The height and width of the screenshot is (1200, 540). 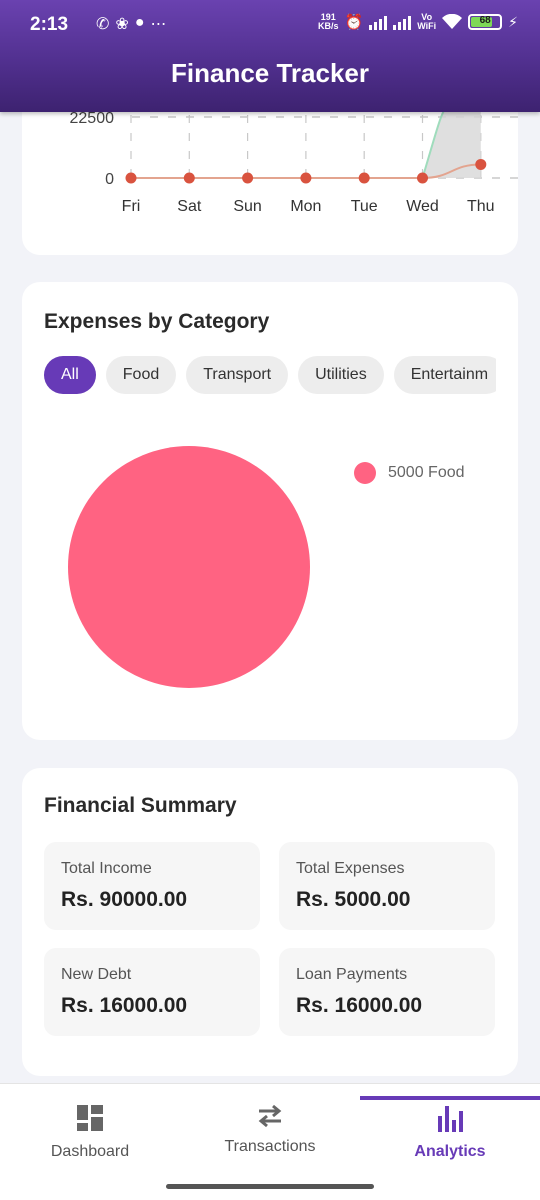 I want to click on y-tick-label: 22500, so click(x=92, y=118).